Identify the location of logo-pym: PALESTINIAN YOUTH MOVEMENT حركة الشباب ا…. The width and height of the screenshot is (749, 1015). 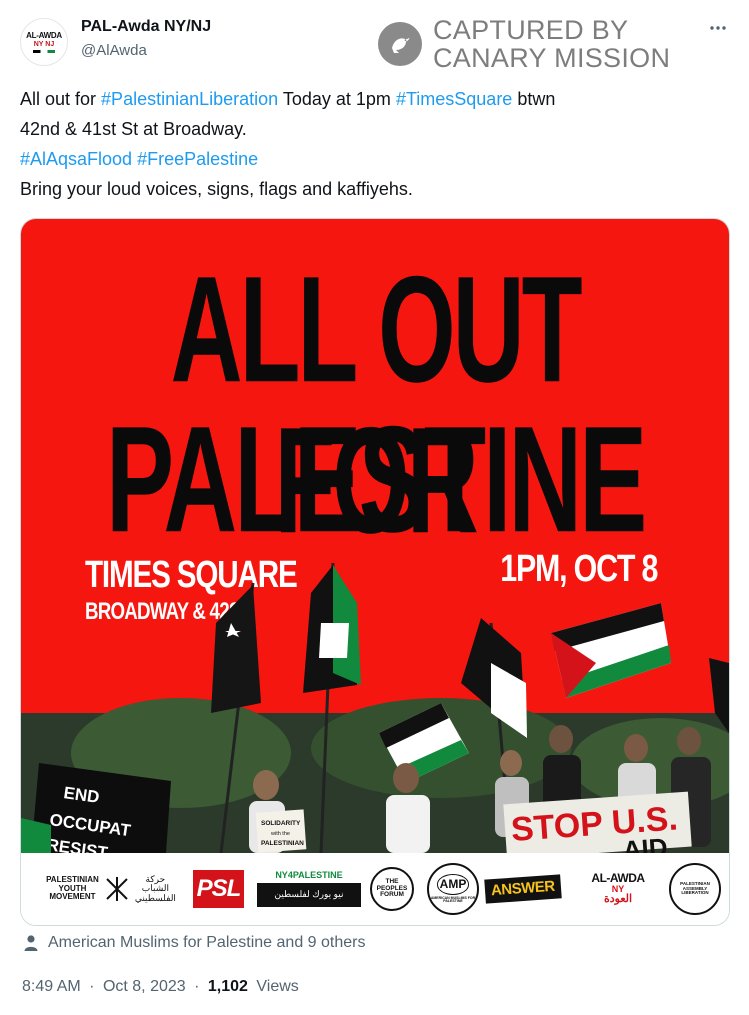
(111, 889).